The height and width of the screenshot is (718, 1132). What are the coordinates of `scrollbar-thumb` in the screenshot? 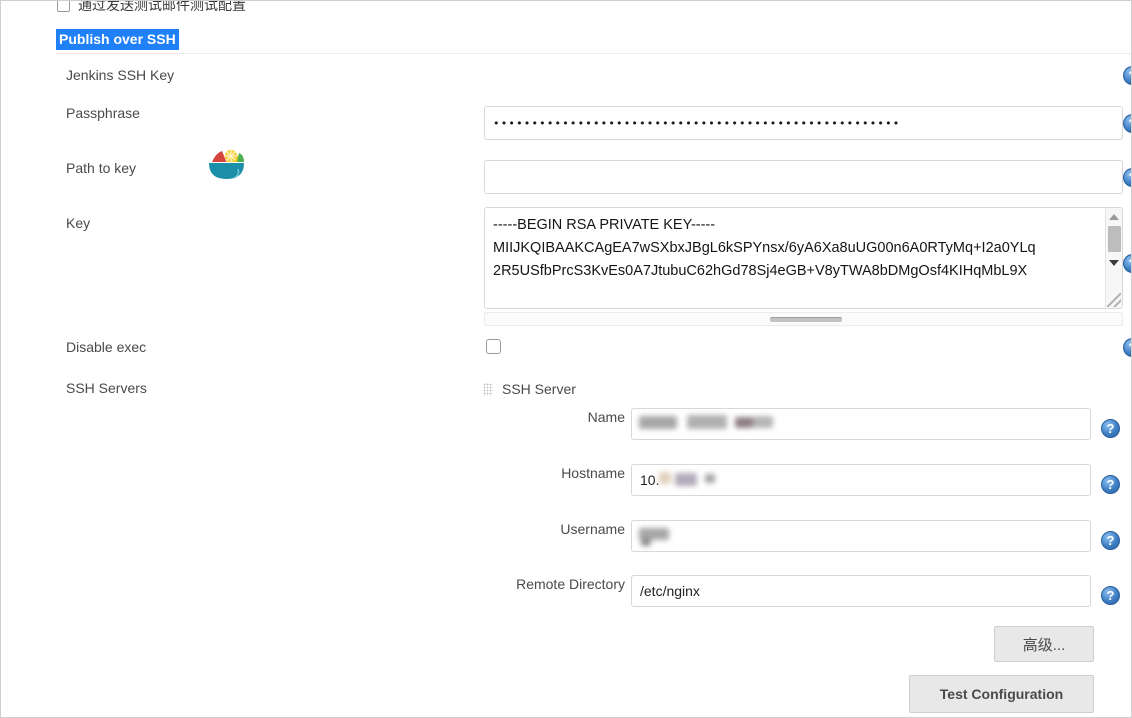 It's located at (1114, 239).